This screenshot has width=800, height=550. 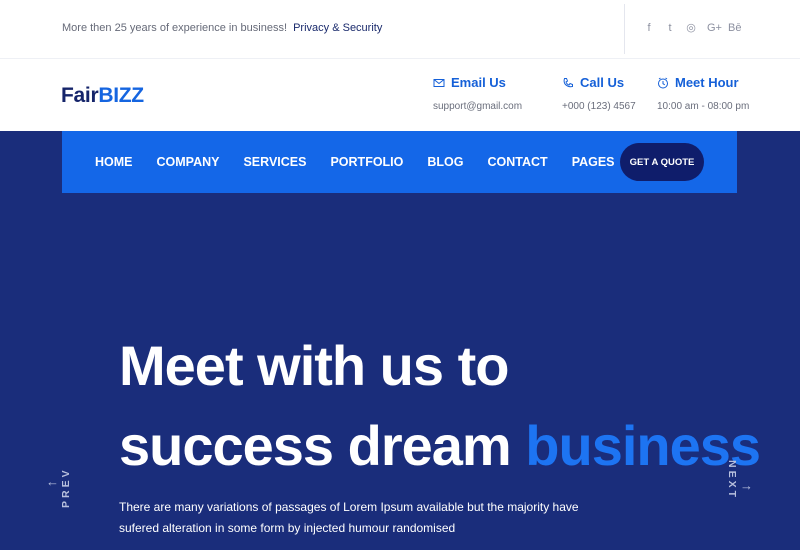 I want to click on logo-text-bizz: BIZZ, so click(x=121, y=95).